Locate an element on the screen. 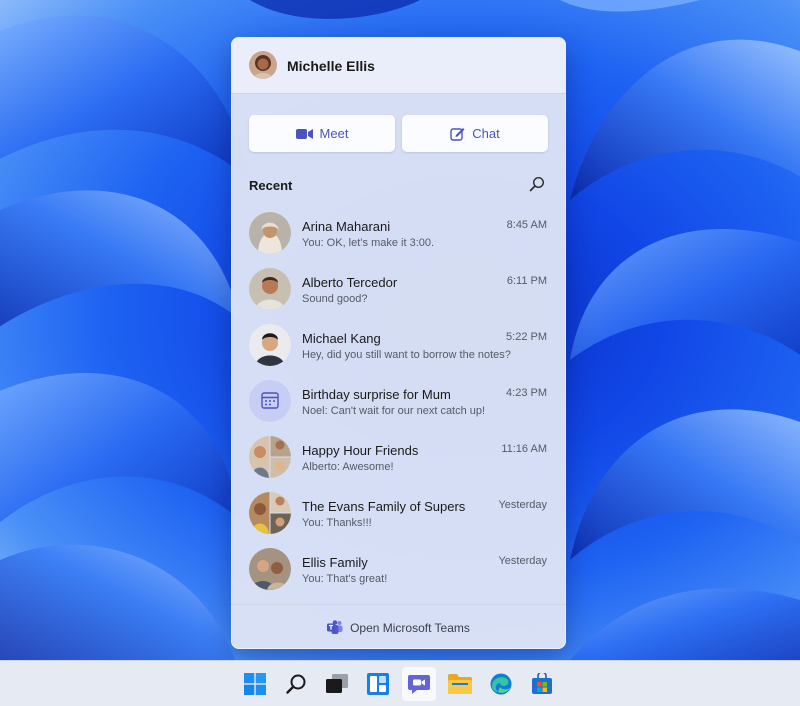 The image size is (800, 706). chat-preview: You: OK, let’s make it 3:00. is located at coordinates (368, 243).